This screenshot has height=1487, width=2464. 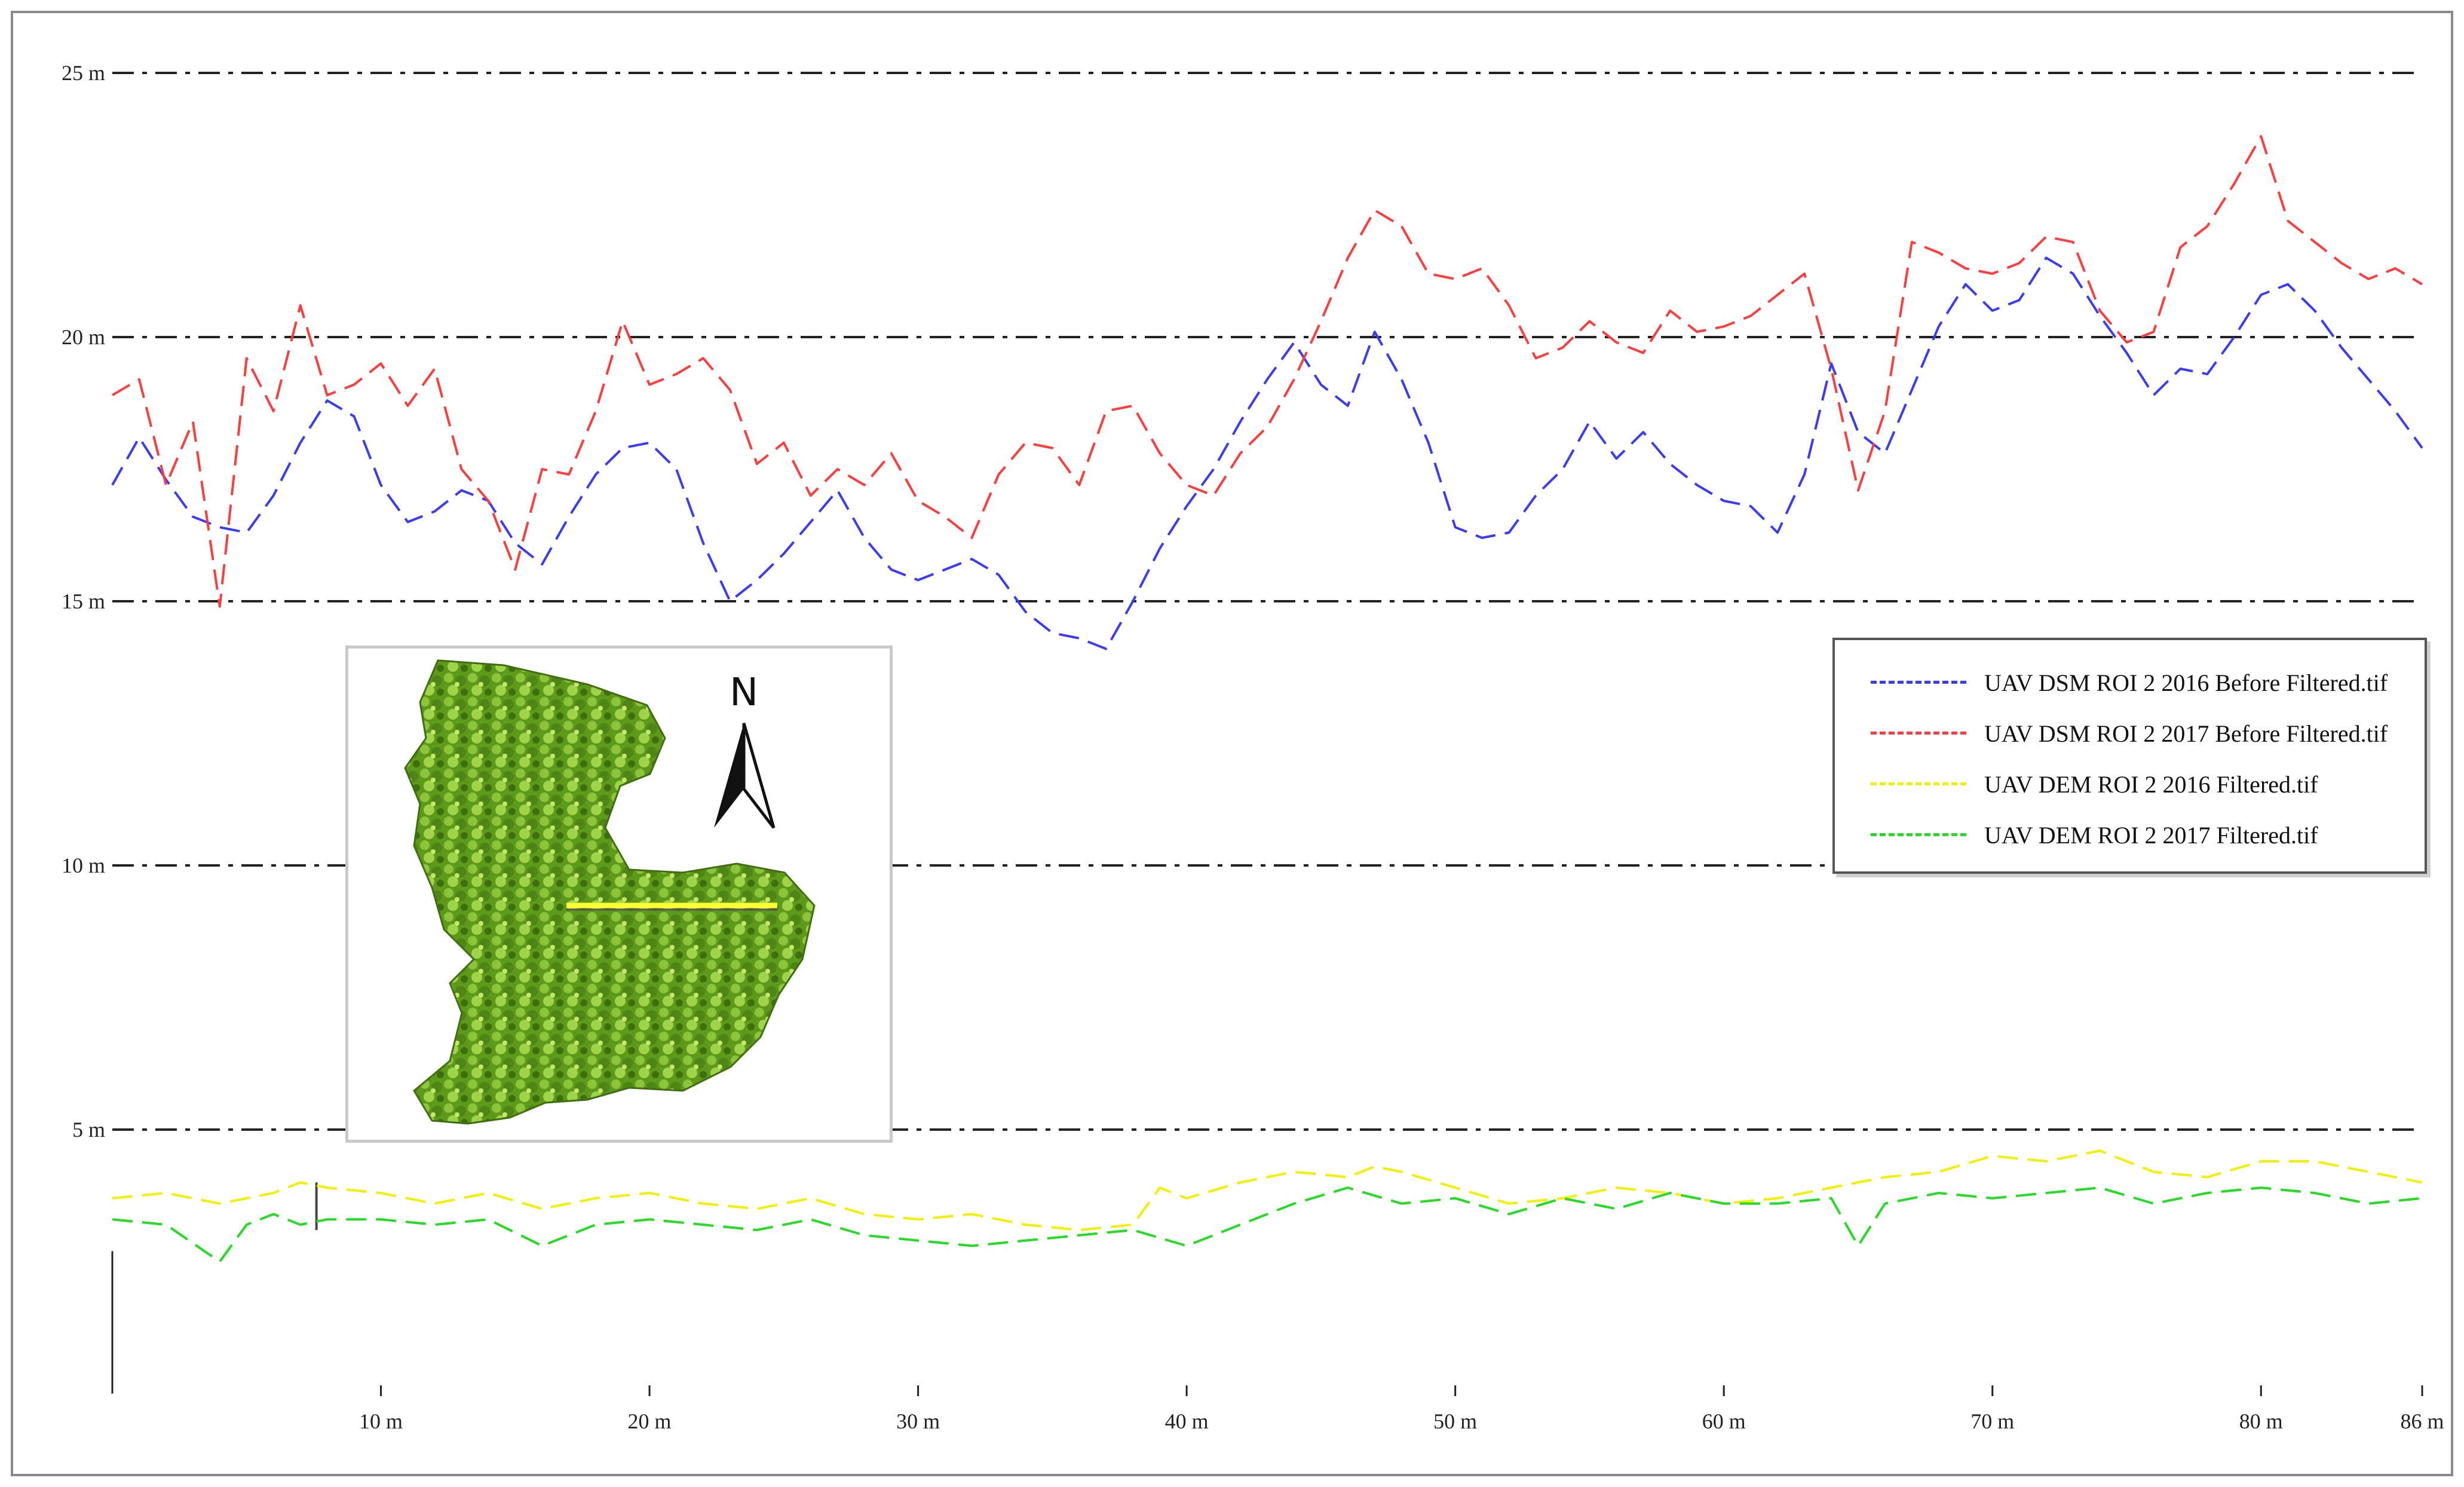 I want to click on legend-label: UAV DEM ROI 2 2016 Filtered.tif, so click(x=2151, y=784).